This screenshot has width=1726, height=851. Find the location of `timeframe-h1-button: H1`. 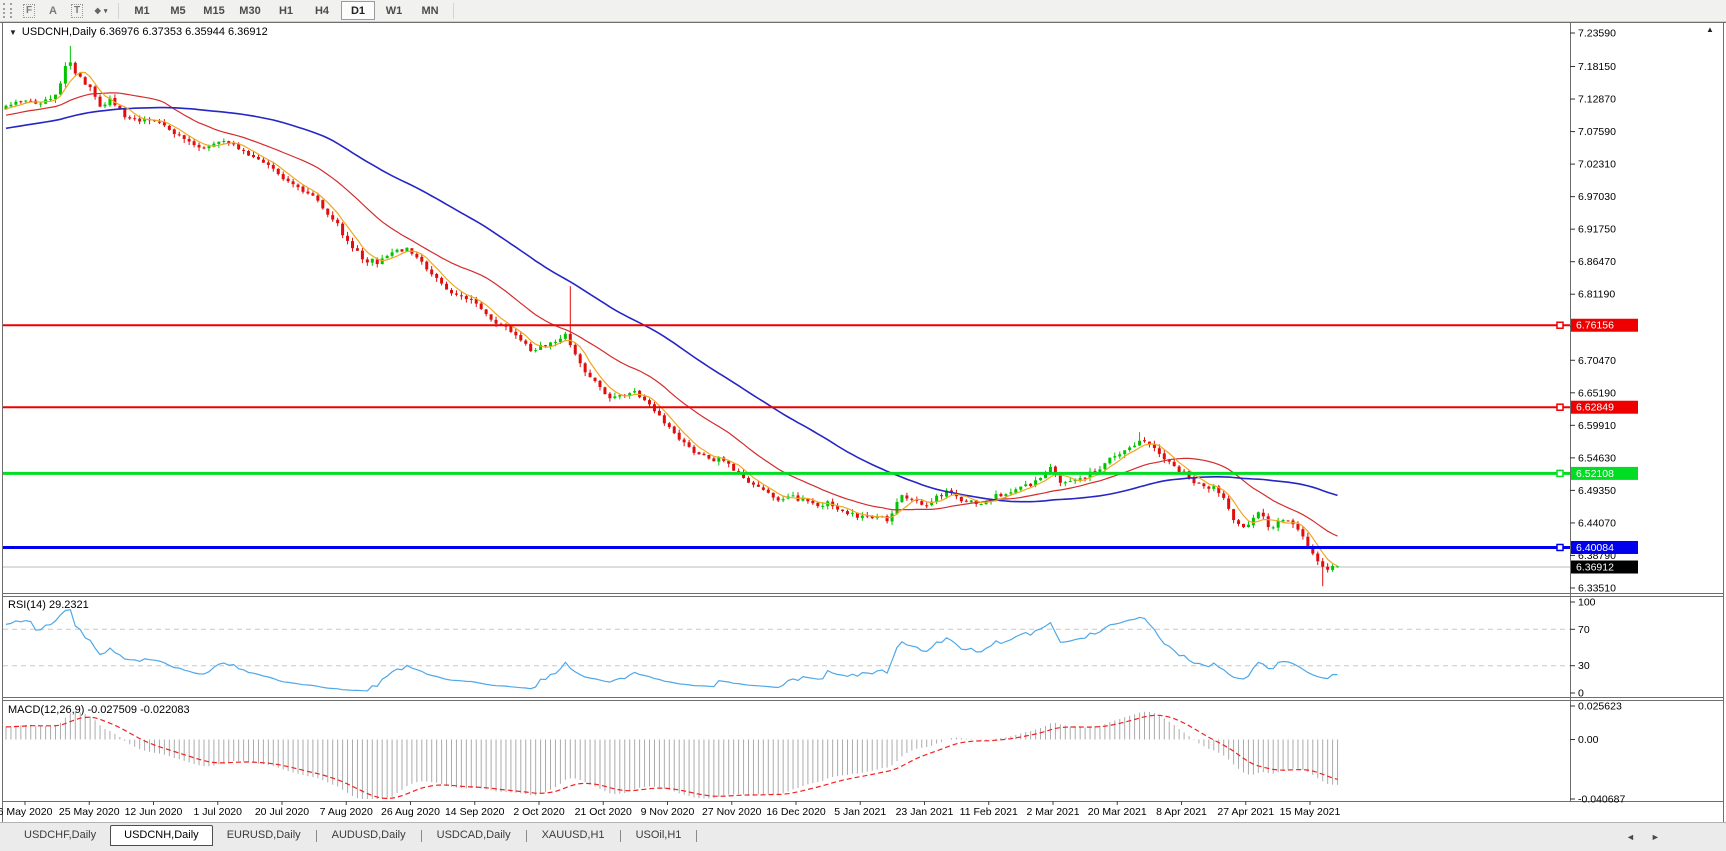

timeframe-h1-button: H1 is located at coordinates (286, 10).